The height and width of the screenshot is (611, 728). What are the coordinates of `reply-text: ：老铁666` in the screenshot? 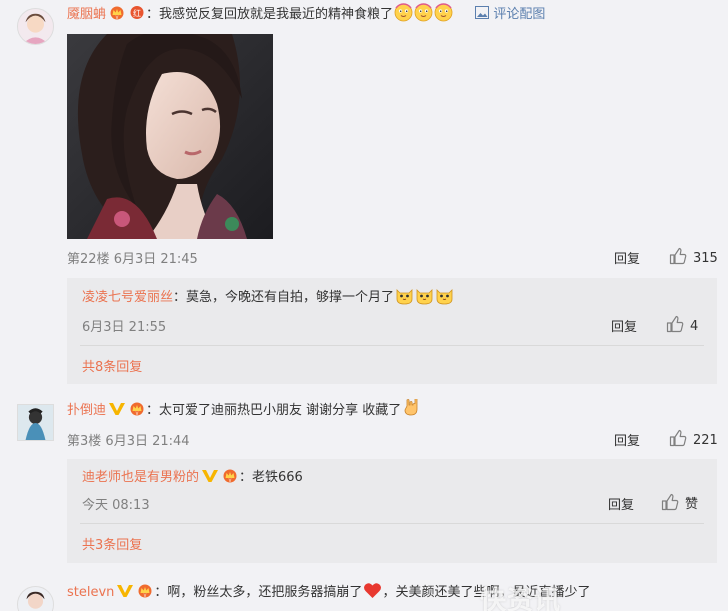 It's located at (271, 477).